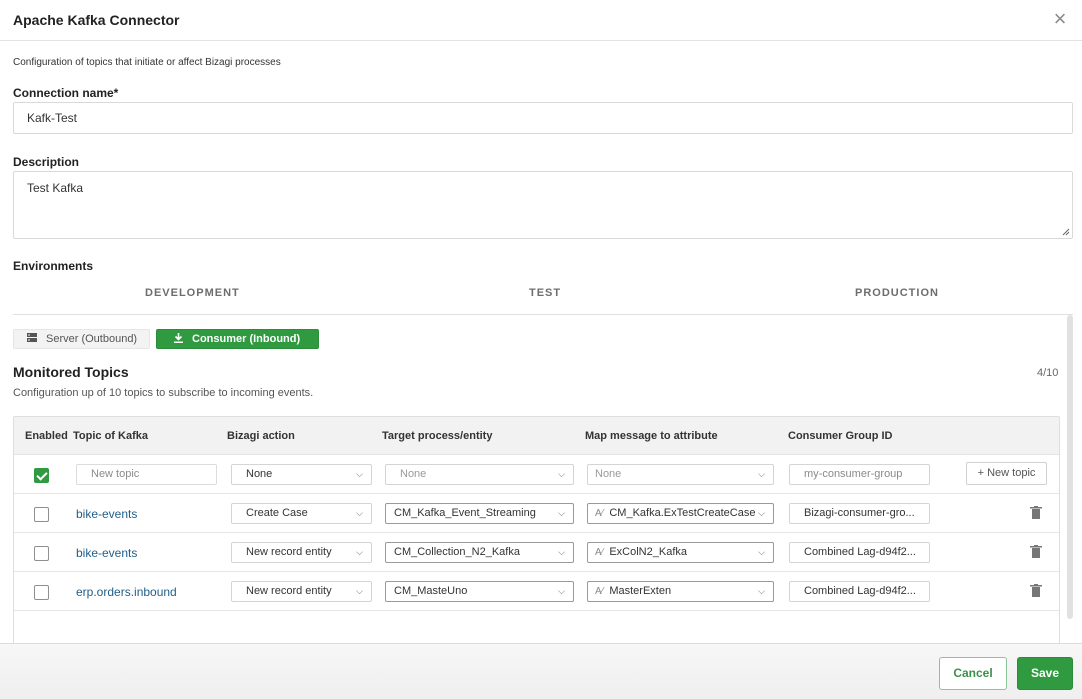  I want to click on tab-development: DEVELOPMENT, so click(192, 293).